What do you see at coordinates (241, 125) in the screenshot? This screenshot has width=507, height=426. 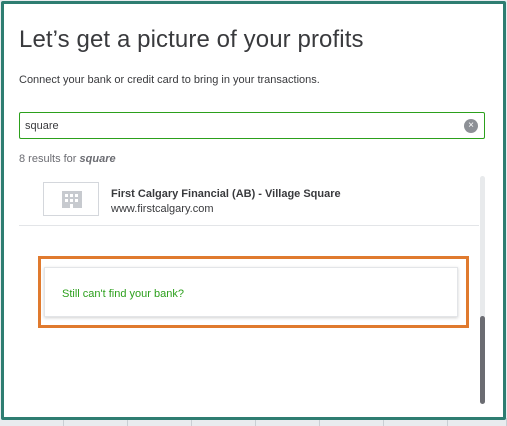 I see `bank-search-input` at bounding box center [241, 125].